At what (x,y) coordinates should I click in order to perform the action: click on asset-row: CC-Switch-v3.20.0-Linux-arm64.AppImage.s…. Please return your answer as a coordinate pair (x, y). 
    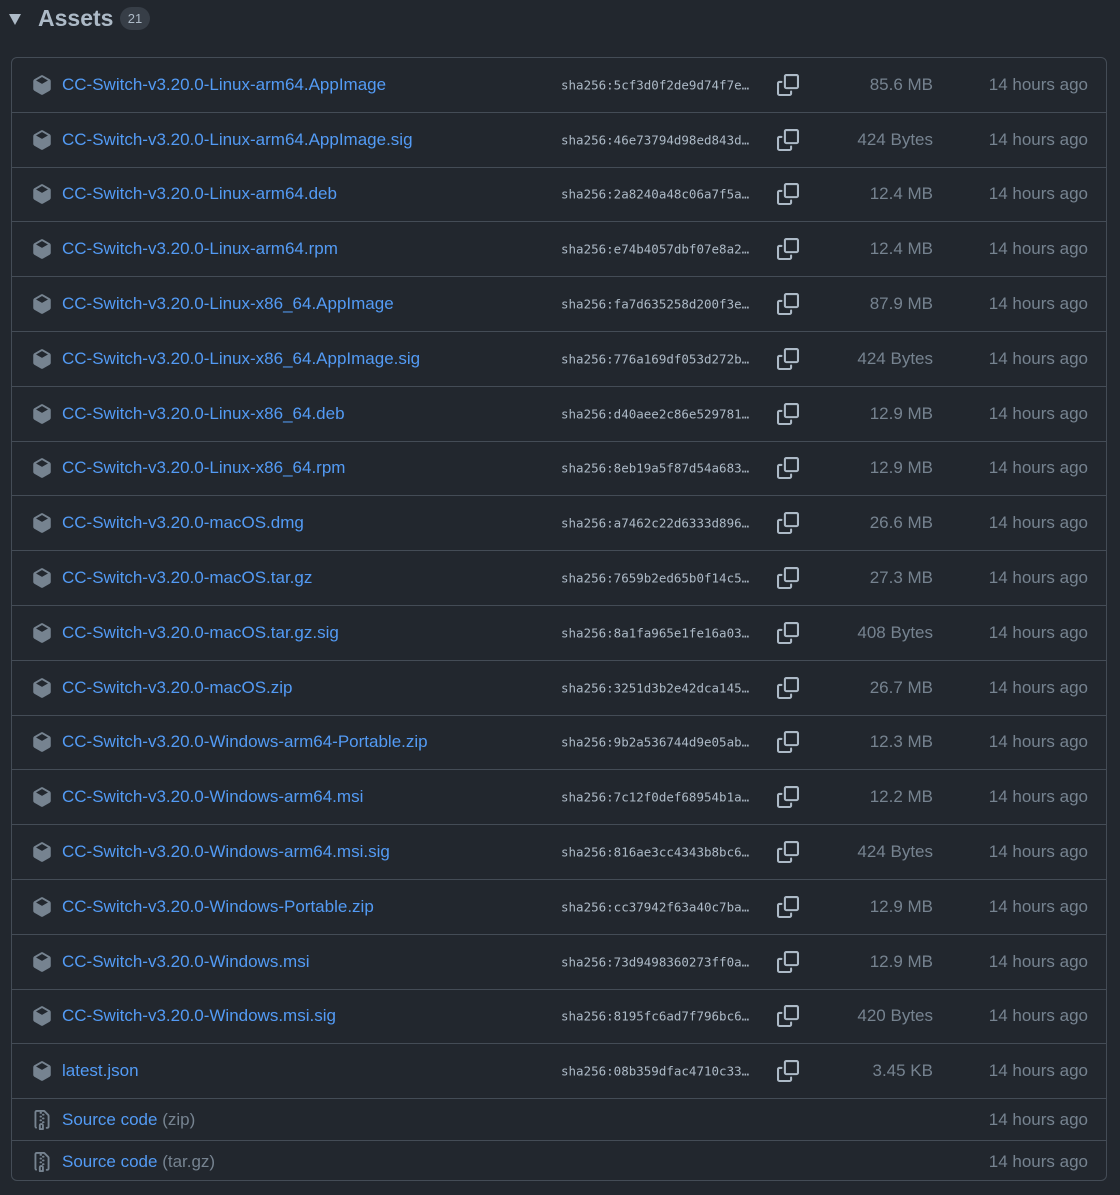
    Looking at the image, I should click on (559, 140).